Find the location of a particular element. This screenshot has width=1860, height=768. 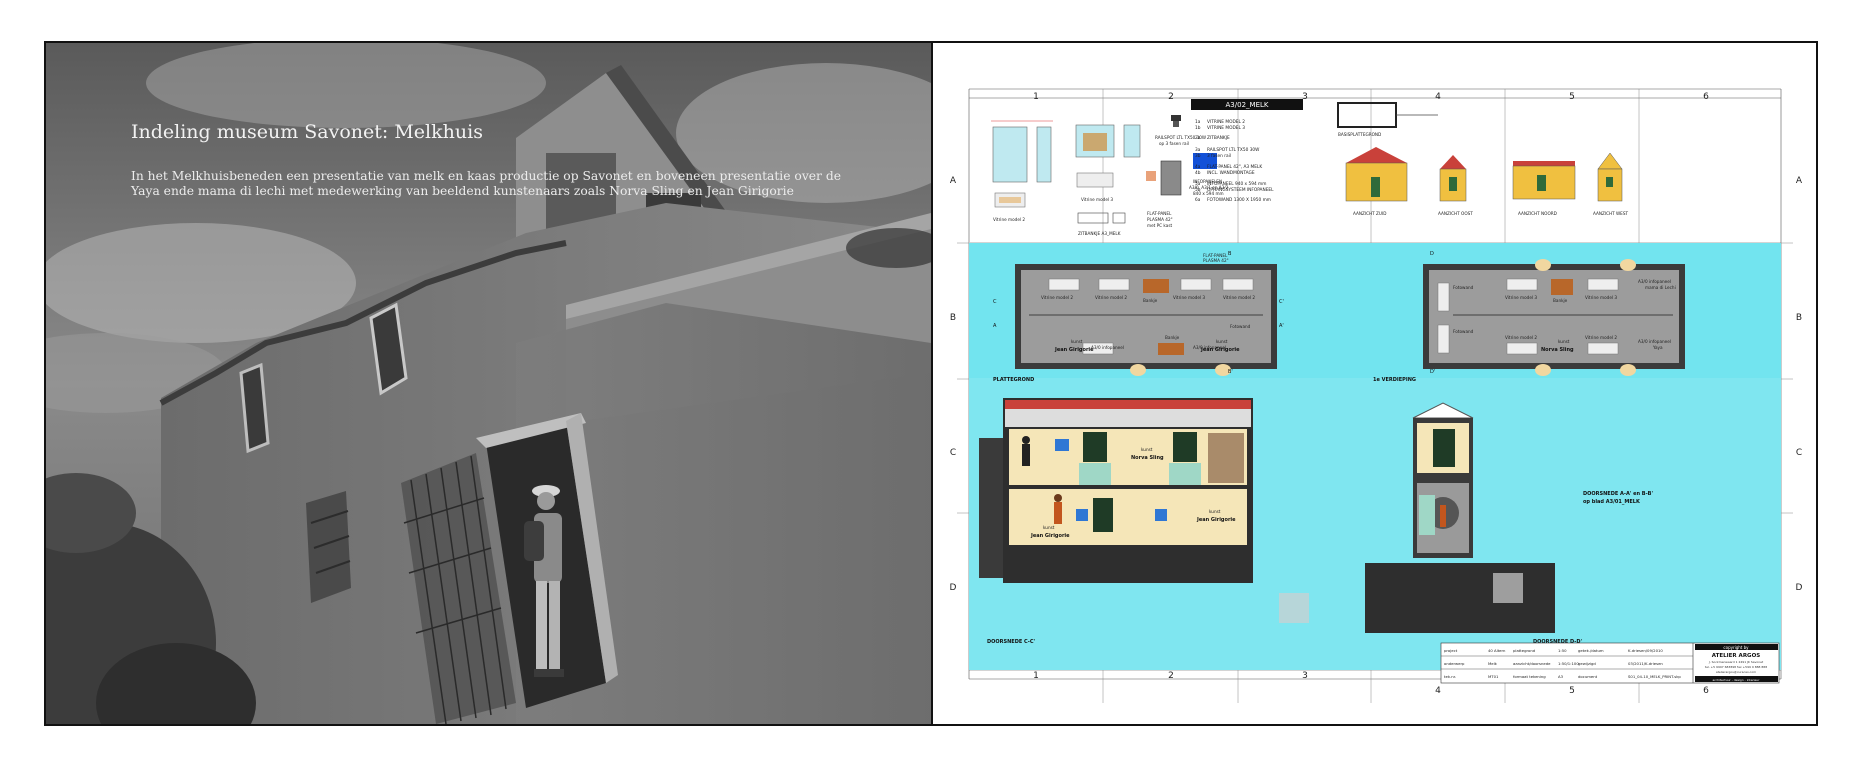

legend-num: 5a is located at coordinates (1198, 184).